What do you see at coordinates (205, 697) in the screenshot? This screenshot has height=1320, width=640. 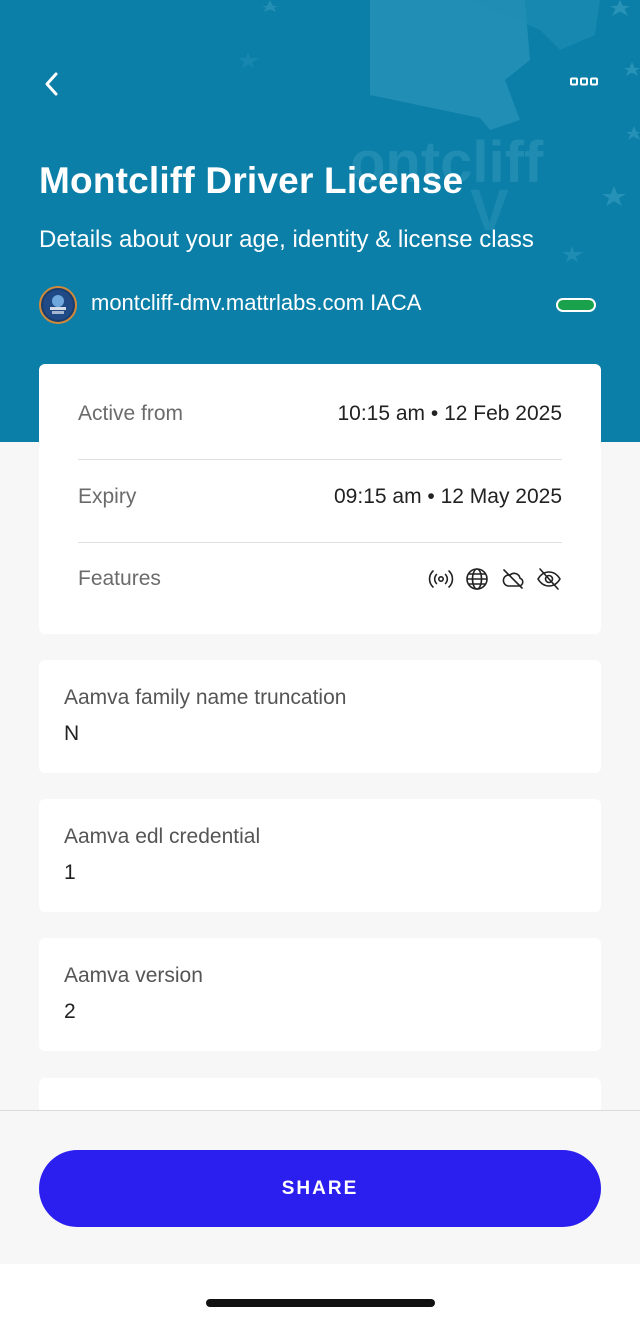 I see `claim-label: Aamva family name truncation` at bounding box center [205, 697].